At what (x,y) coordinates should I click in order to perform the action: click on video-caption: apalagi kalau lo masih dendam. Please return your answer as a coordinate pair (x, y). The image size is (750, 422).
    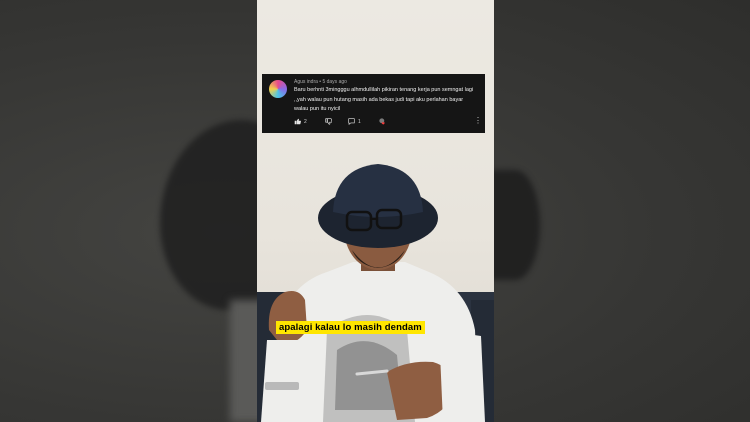
    Looking at the image, I should click on (350, 327).